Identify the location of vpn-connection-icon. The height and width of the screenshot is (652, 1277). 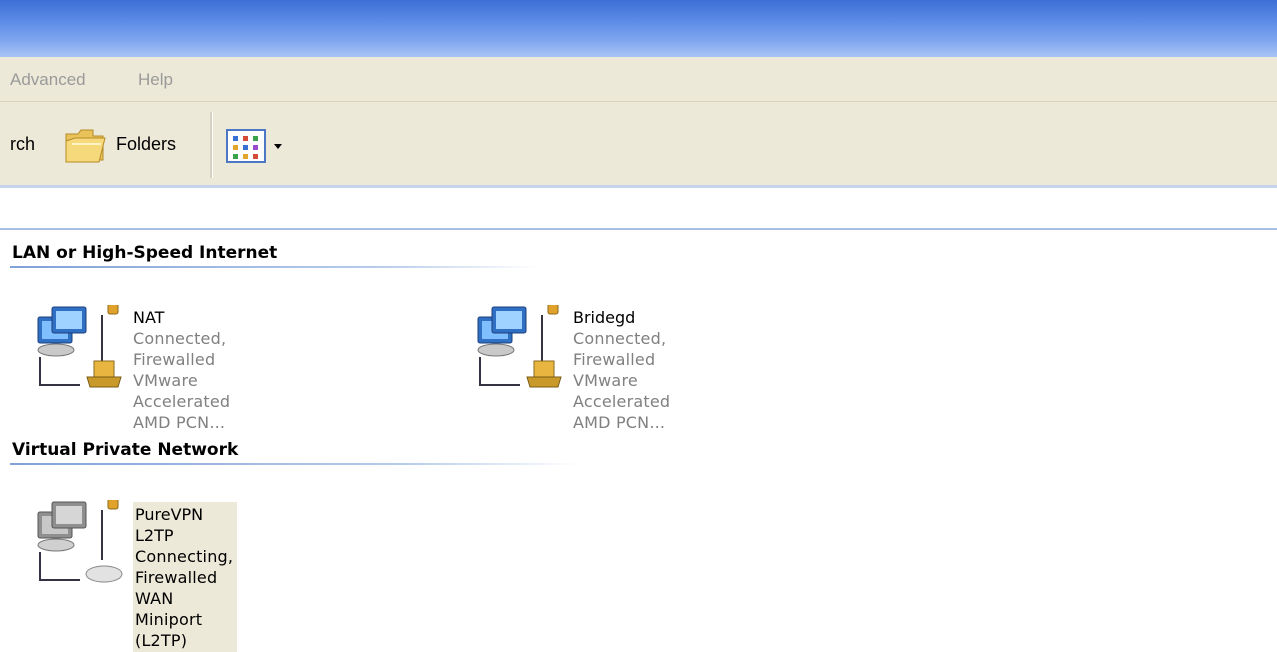
(80, 541).